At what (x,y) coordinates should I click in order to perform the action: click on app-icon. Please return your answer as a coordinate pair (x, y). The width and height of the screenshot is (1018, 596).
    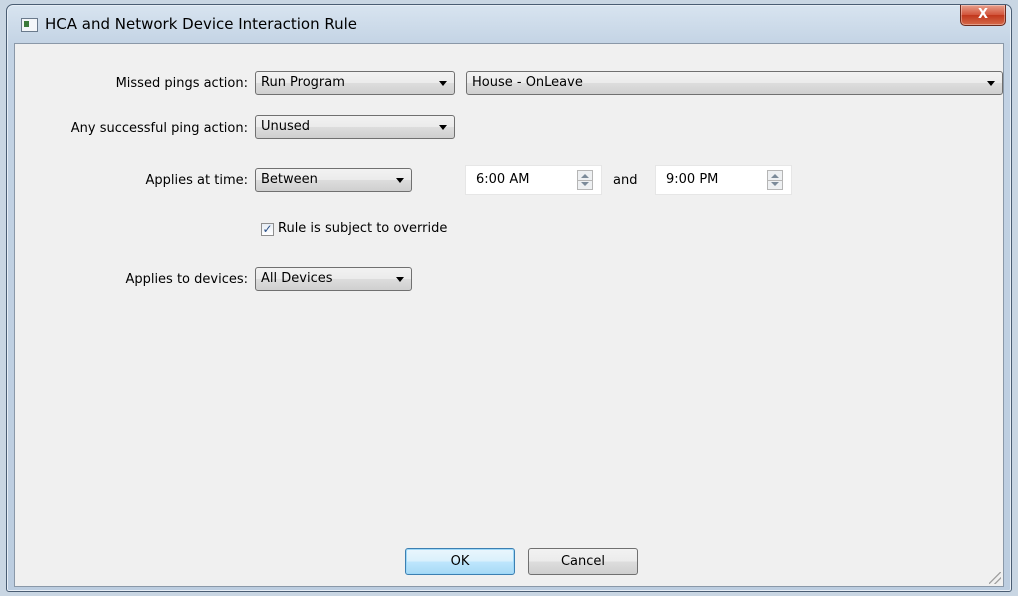
    Looking at the image, I should click on (29, 25).